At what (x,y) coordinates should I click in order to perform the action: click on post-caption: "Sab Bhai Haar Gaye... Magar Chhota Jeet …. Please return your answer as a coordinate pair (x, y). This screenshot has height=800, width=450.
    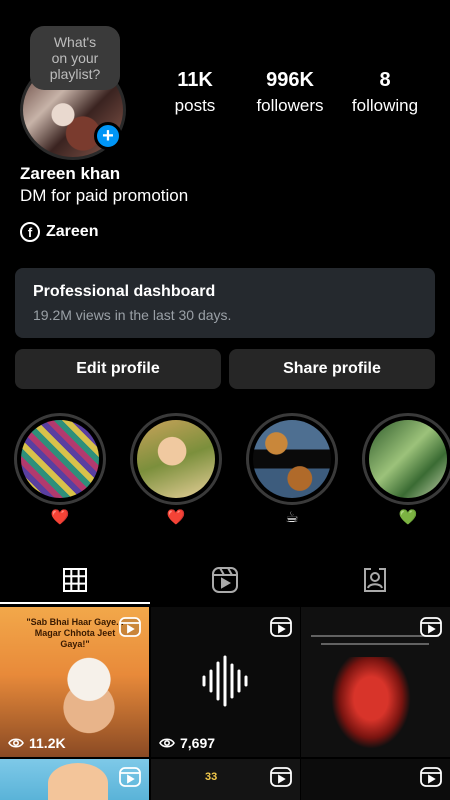
    Looking at the image, I should click on (75, 633).